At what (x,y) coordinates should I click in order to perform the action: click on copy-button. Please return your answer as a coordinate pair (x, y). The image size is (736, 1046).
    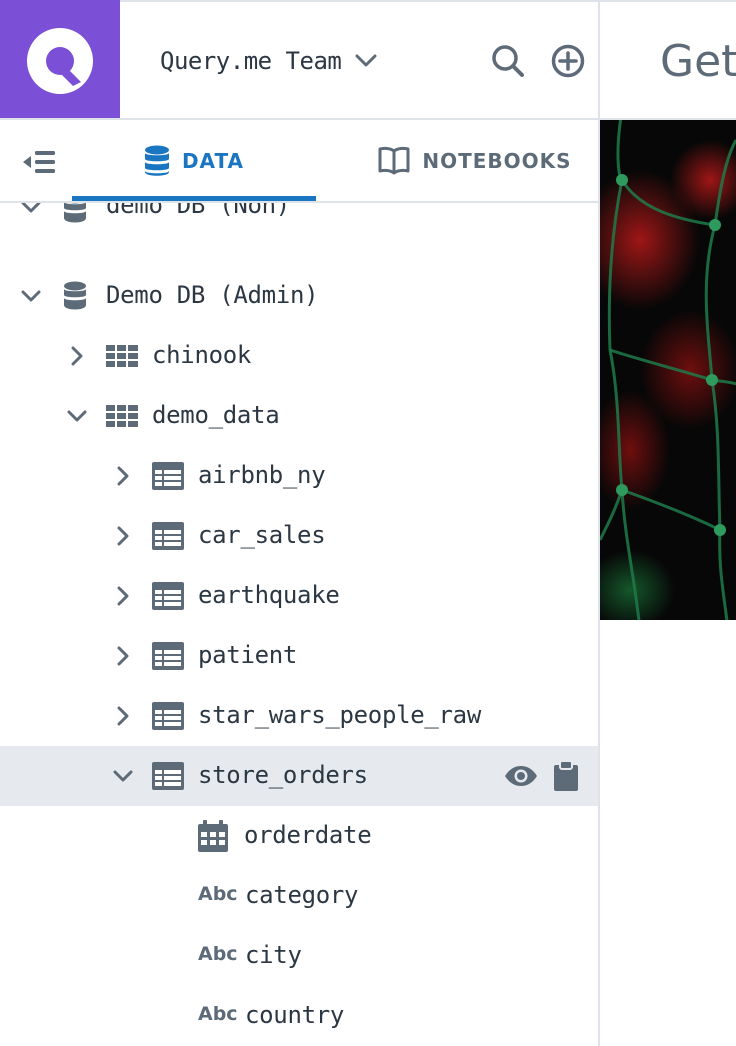
    Looking at the image, I should click on (566, 776).